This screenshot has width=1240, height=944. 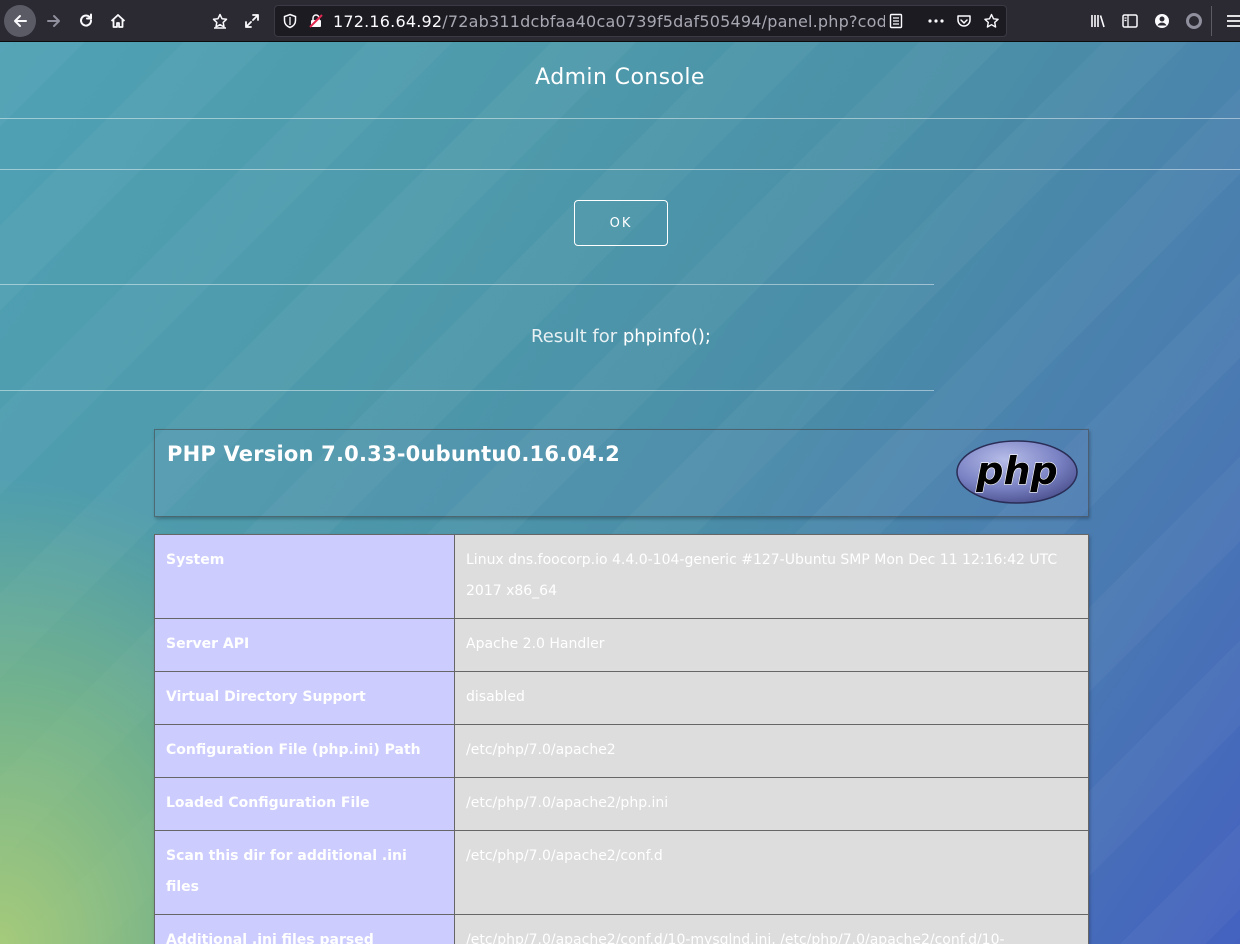 What do you see at coordinates (290, 21) in the screenshot?
I see `shield-icon` at bounding box center [290, 21].